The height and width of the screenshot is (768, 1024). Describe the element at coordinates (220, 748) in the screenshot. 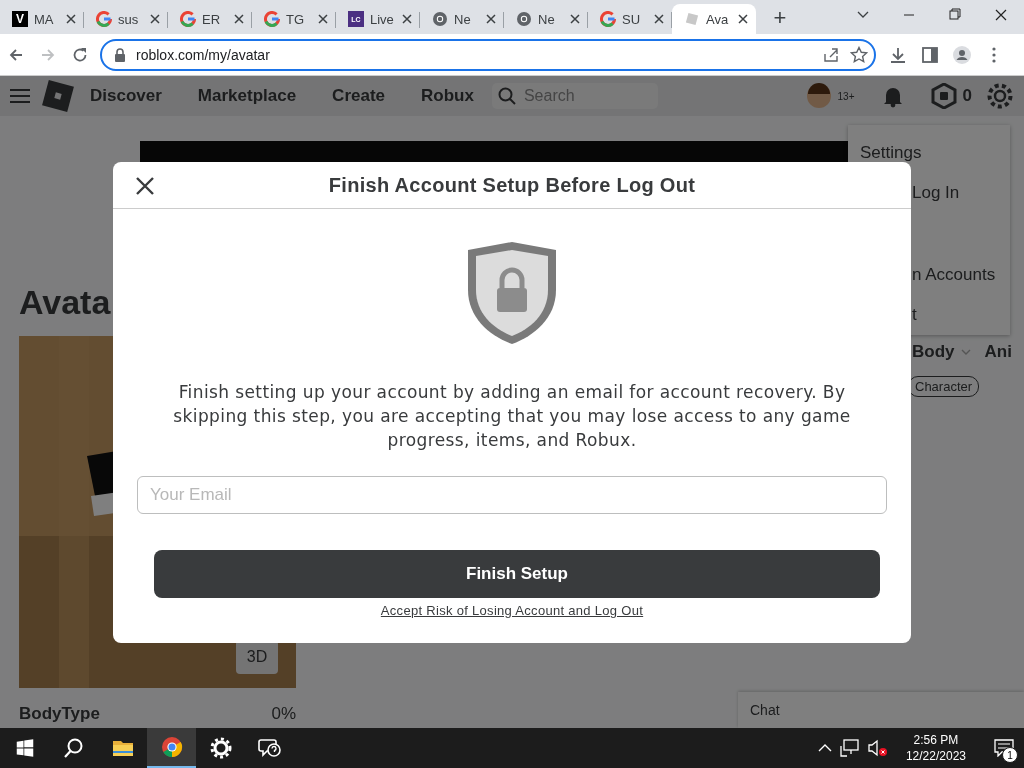

I see `gear-icon` at that location.